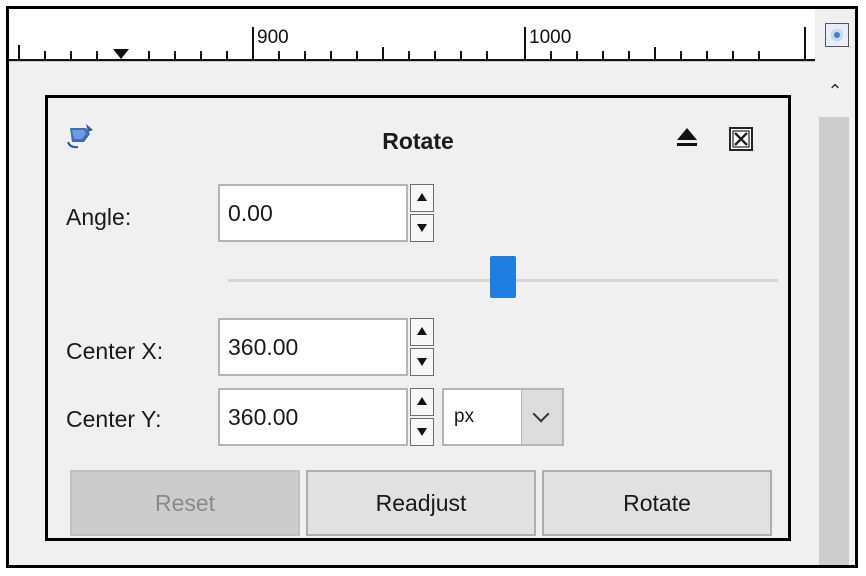 Image resolution: width=866 pixels, height=576 pixels. I want to click on ruler-corner, so click(835, 35).